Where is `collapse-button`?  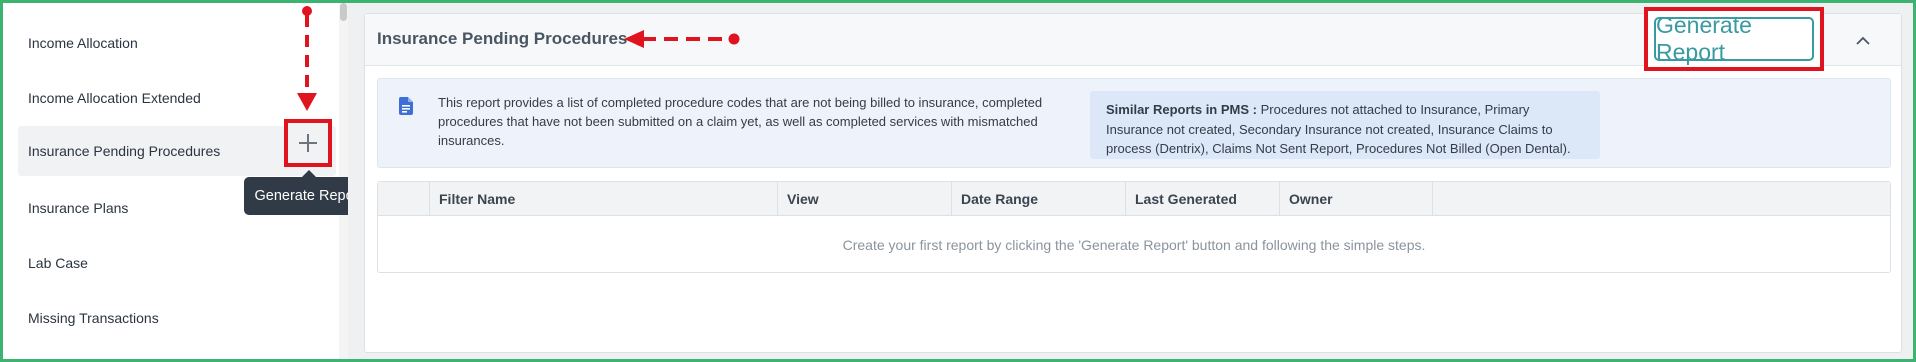 collapse-button is located at coordinates (1863, 41).